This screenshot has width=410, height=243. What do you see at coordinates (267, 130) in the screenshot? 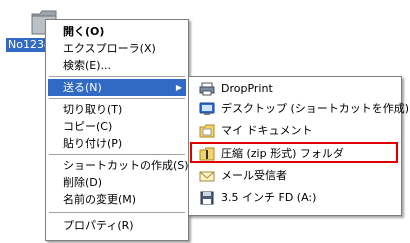
I see `submenu-item-label: マイ ドキュメント` at bounding box center [267, 130].